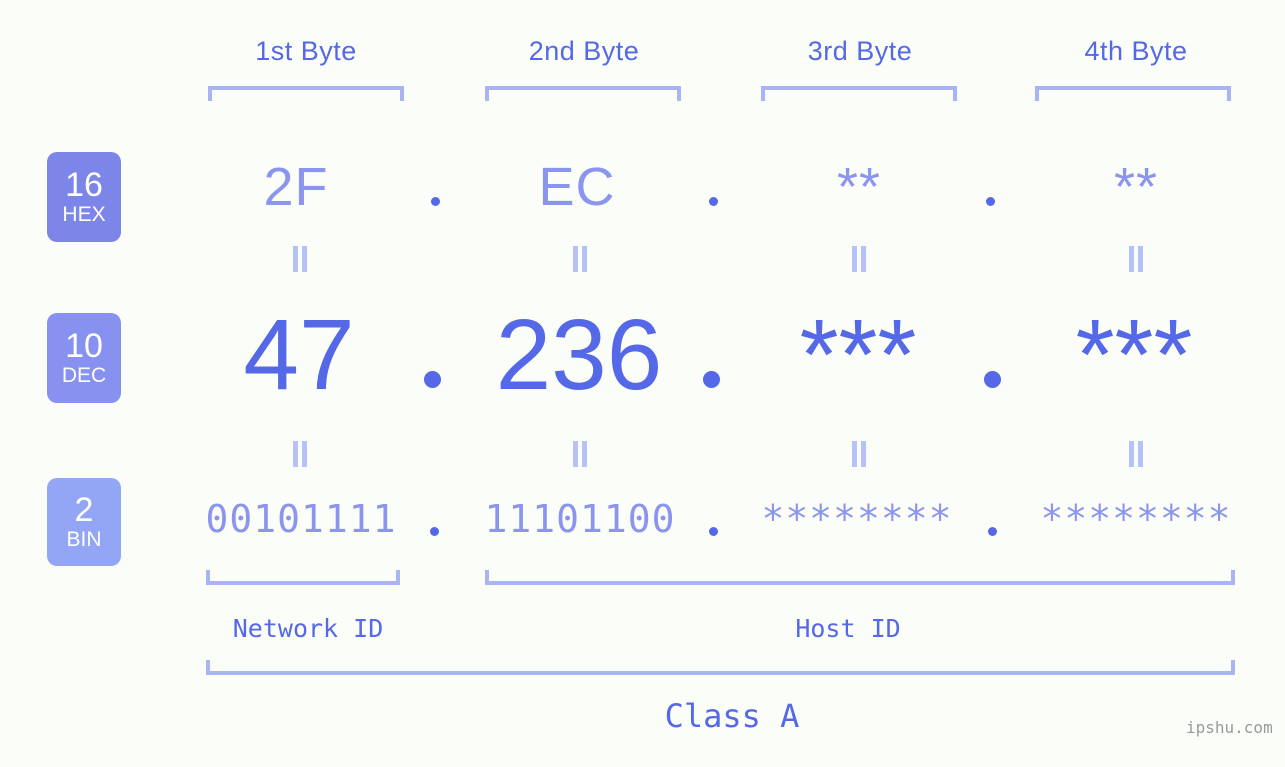 This screenshot has height=767, width=1285. Describe the element at coordinates (1229, 727) in the screenshot. I see `site-watermark: ipshu.com` at that location.